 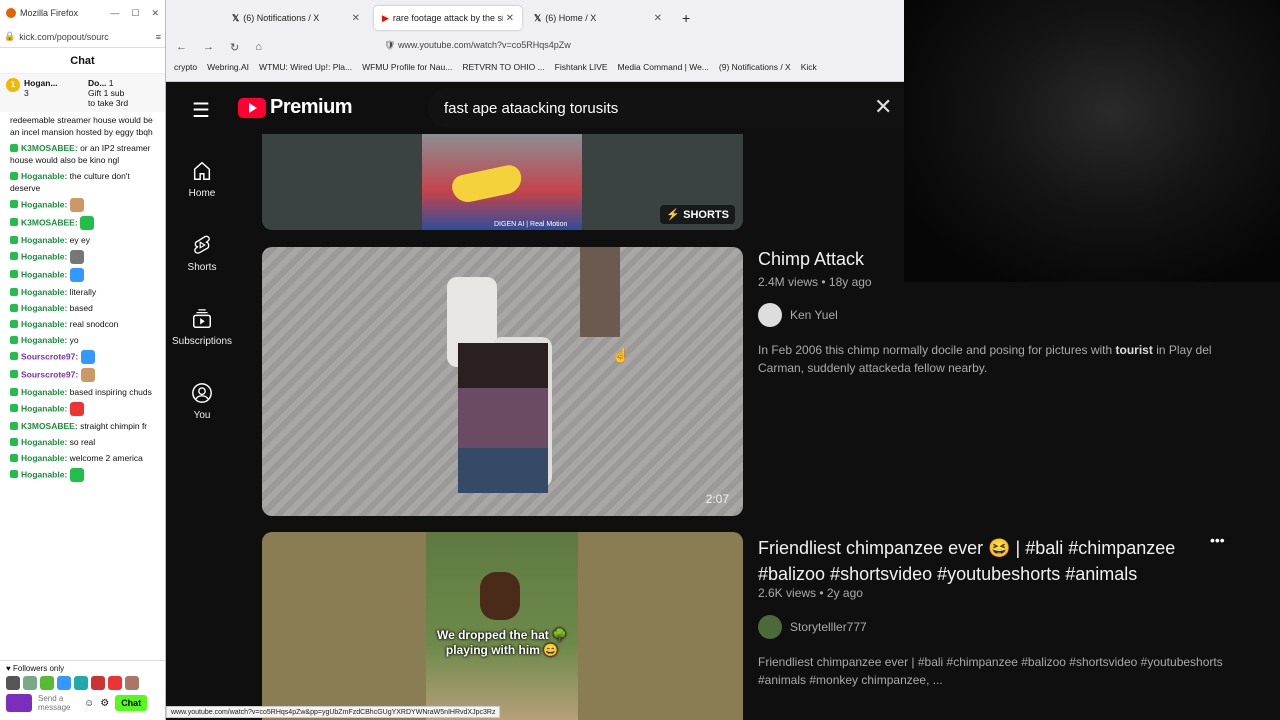 What do you see at coordinates (131, 703) in the screenshot?
I see `chat-send-button: Chat` at bounding box center [131, 703].